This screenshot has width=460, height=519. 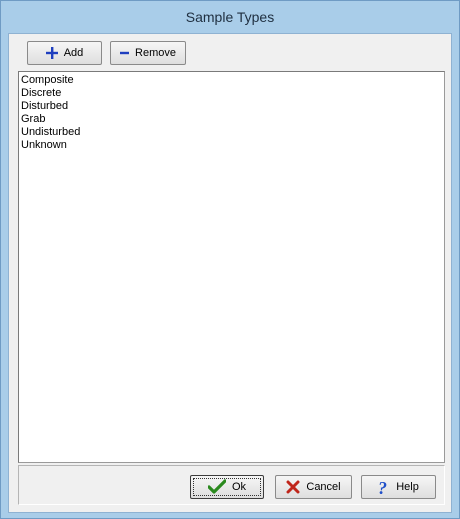 I want to click on add-button-label: Add, so click(x=73, y=53).